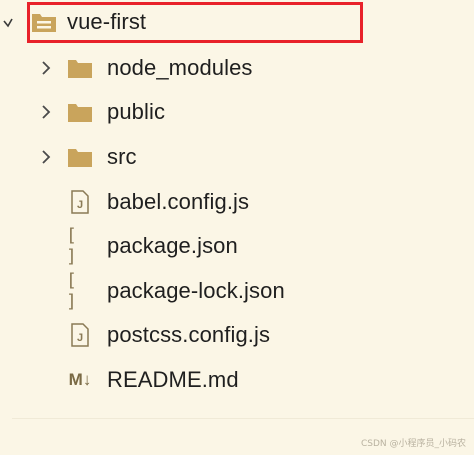  I want to click on watermark-text: CSDN @小程序员_小码农, so click(413, 444).